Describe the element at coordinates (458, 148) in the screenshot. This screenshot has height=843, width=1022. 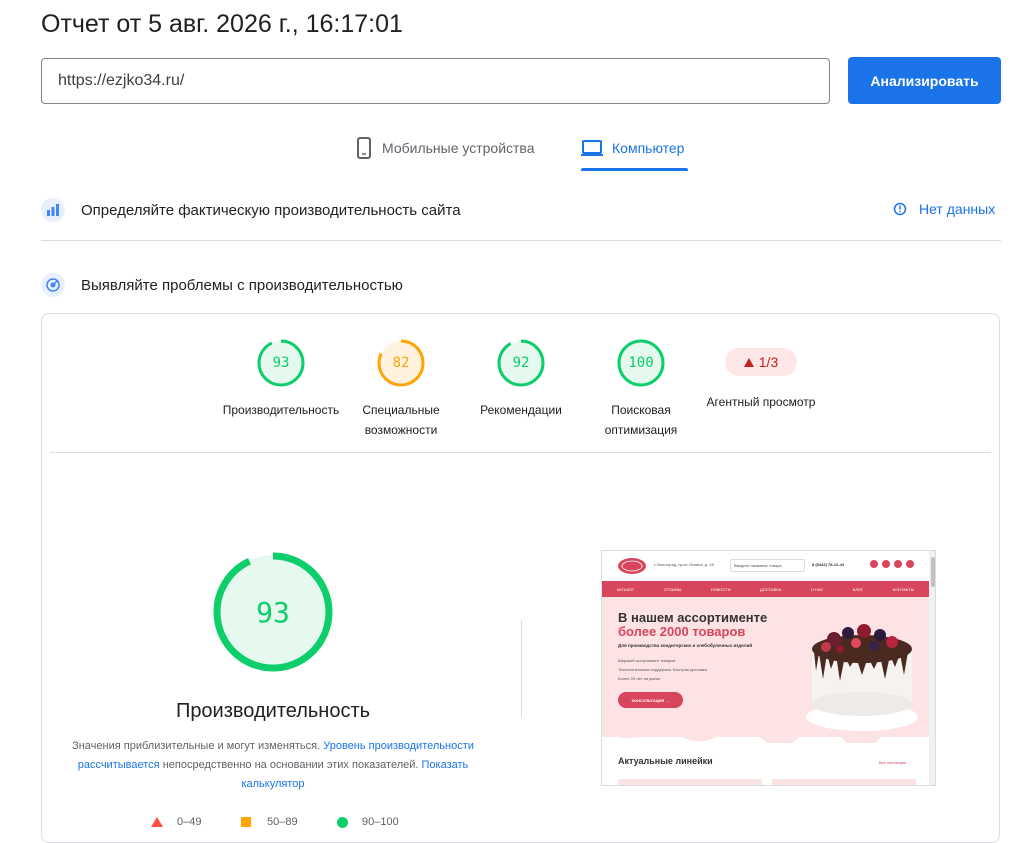
I see `tab-mobile-label: Мобильные устройства` at that location.